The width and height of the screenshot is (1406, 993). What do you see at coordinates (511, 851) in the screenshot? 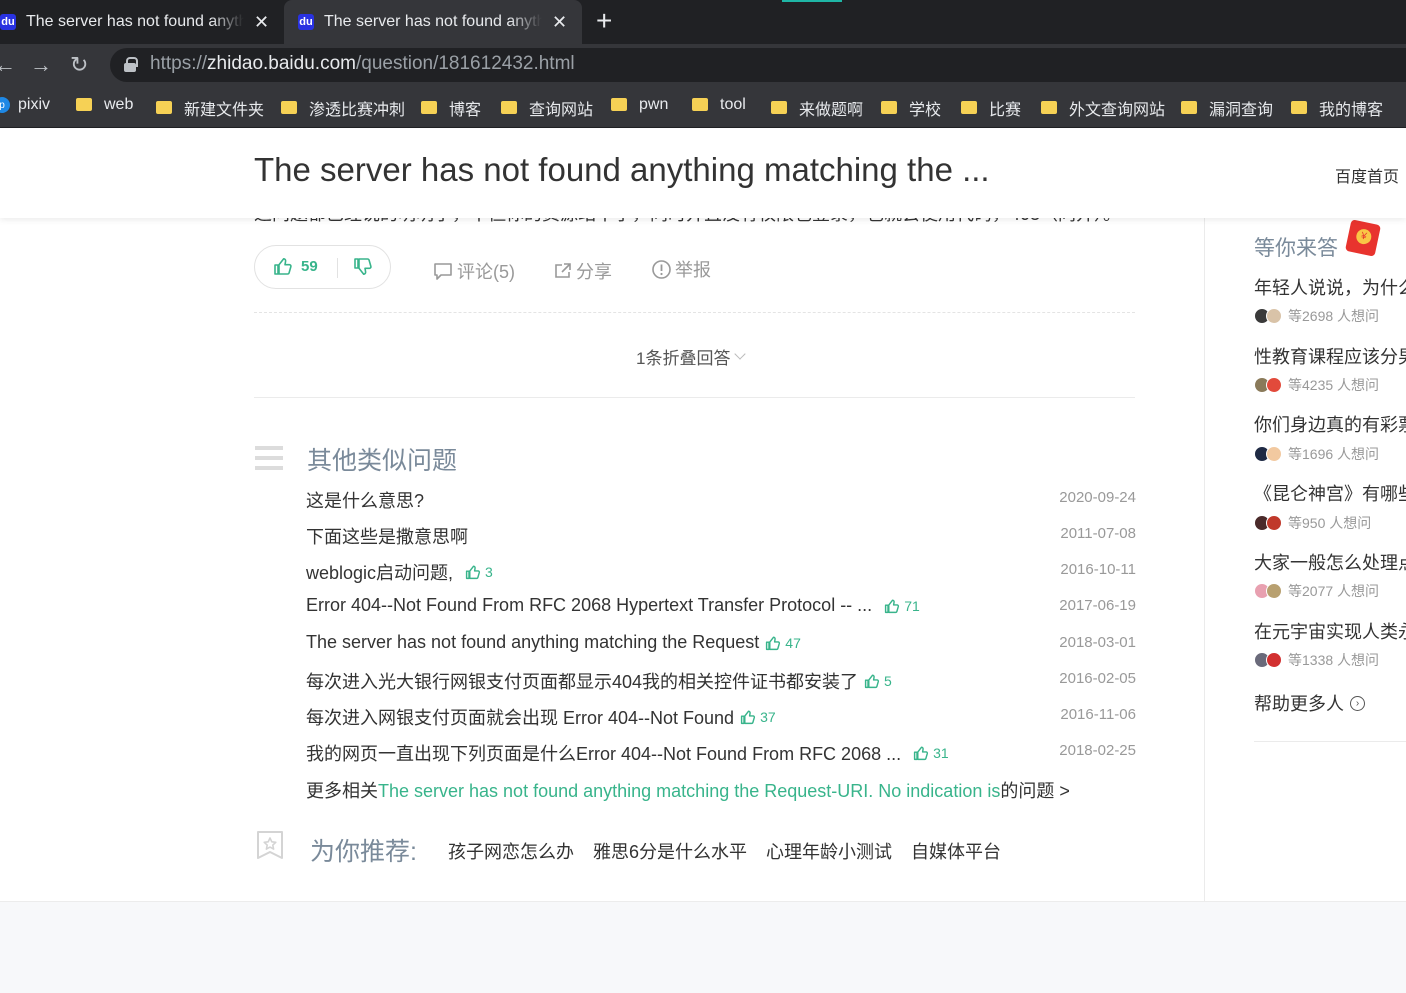
I see `recommend-link: 孩子网恋怎么办` at bounding box center [511, 851].